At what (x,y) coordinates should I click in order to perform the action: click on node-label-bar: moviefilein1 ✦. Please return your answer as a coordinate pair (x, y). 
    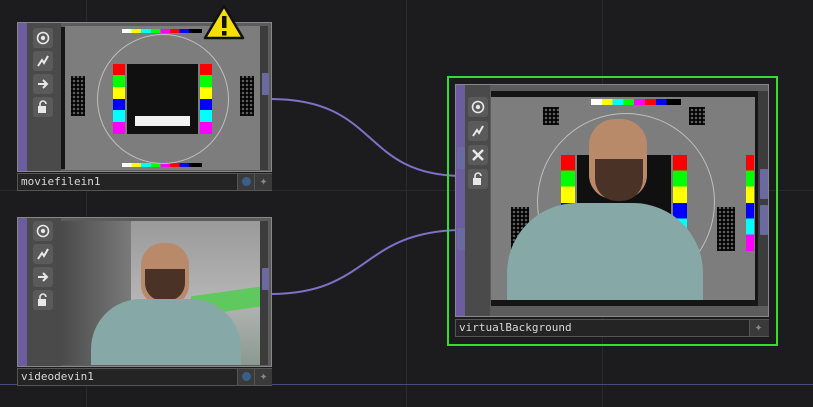
    Looking at the image, I should click on (144, 182).